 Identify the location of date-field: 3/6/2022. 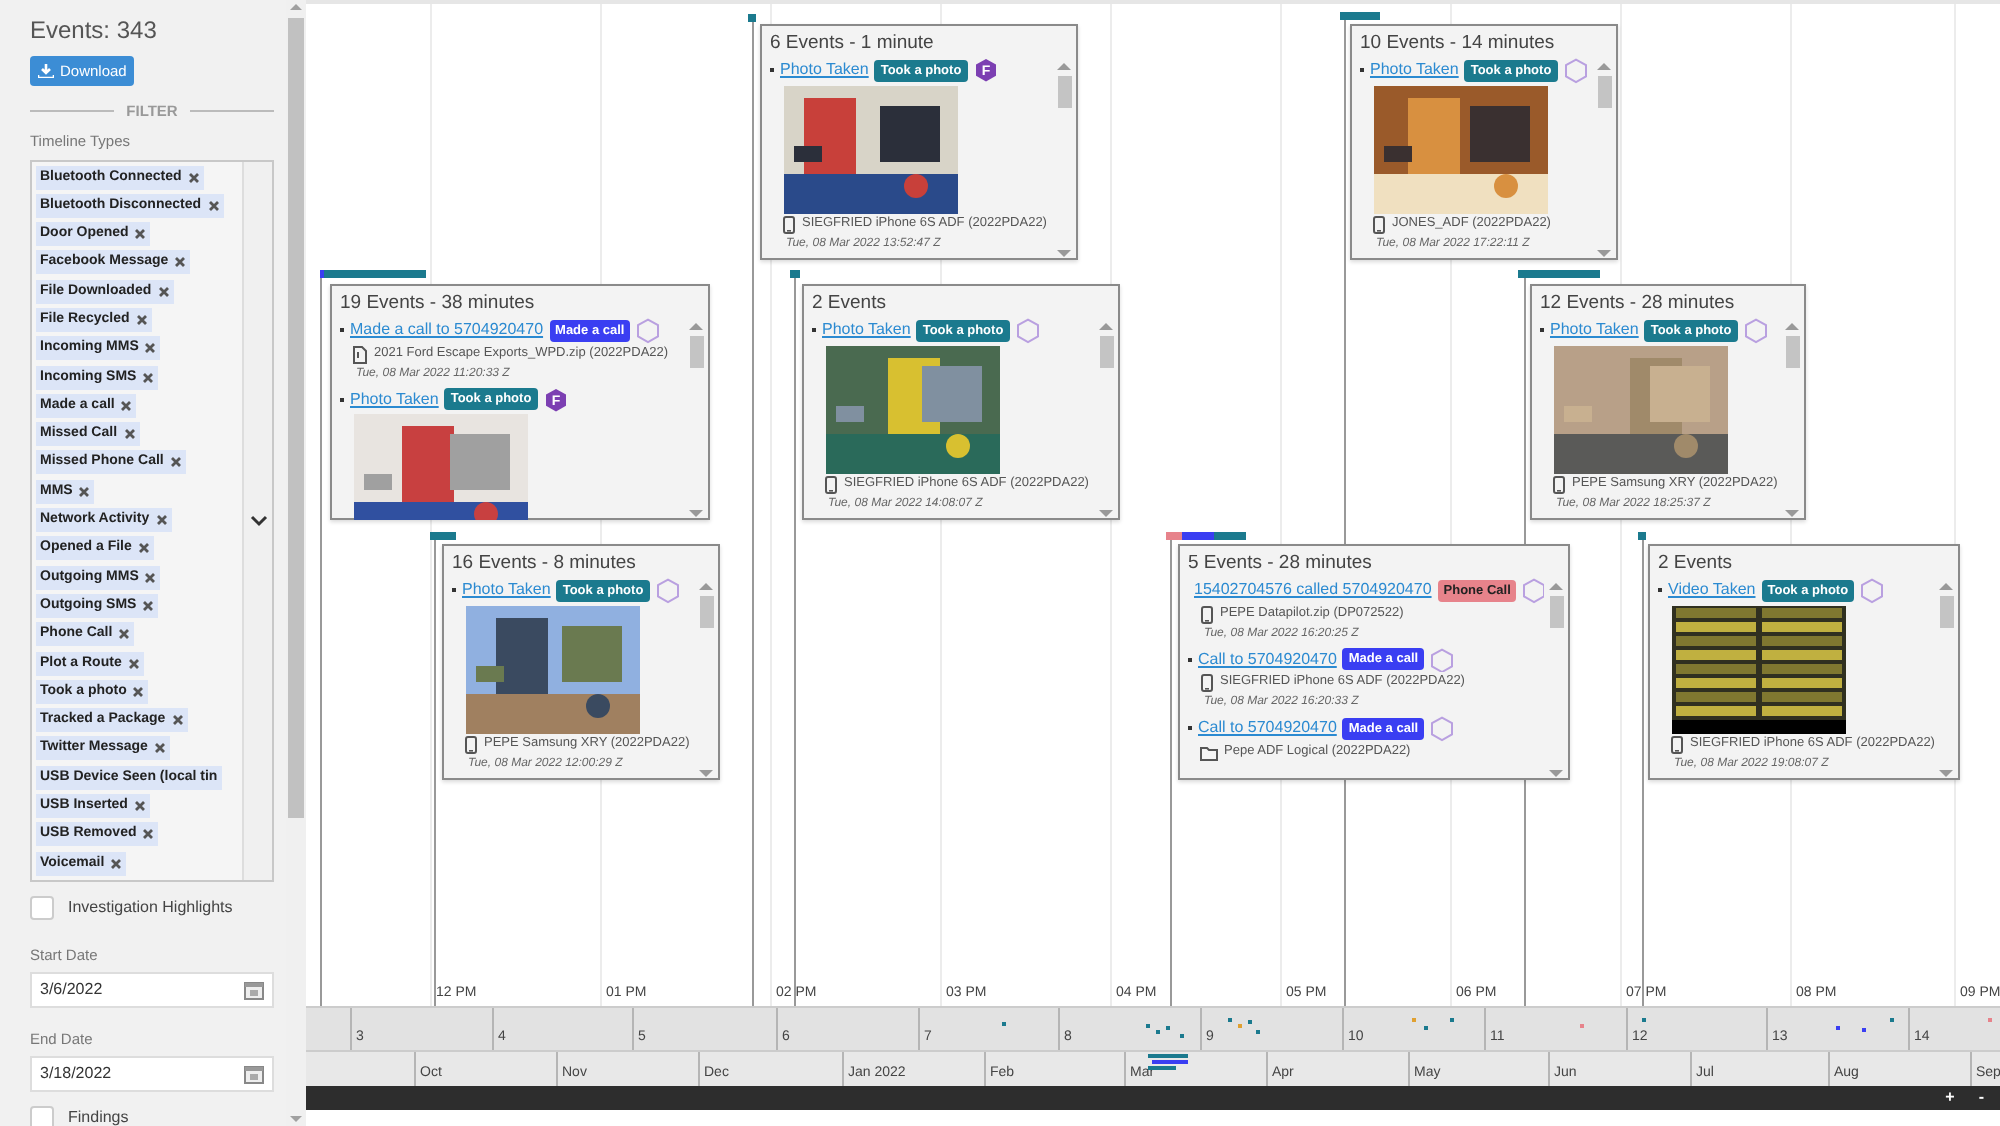
(152, 989).